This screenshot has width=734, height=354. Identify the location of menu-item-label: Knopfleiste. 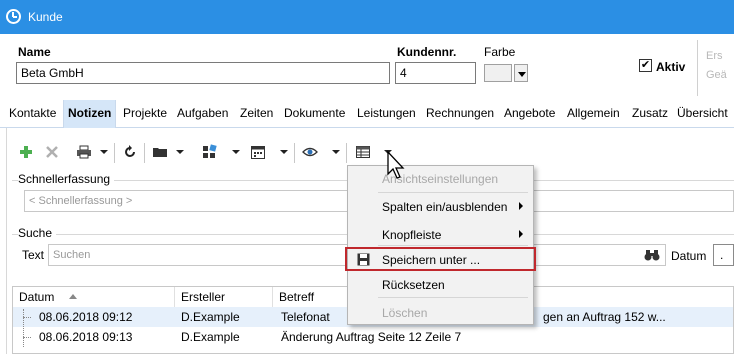
(412, 235).